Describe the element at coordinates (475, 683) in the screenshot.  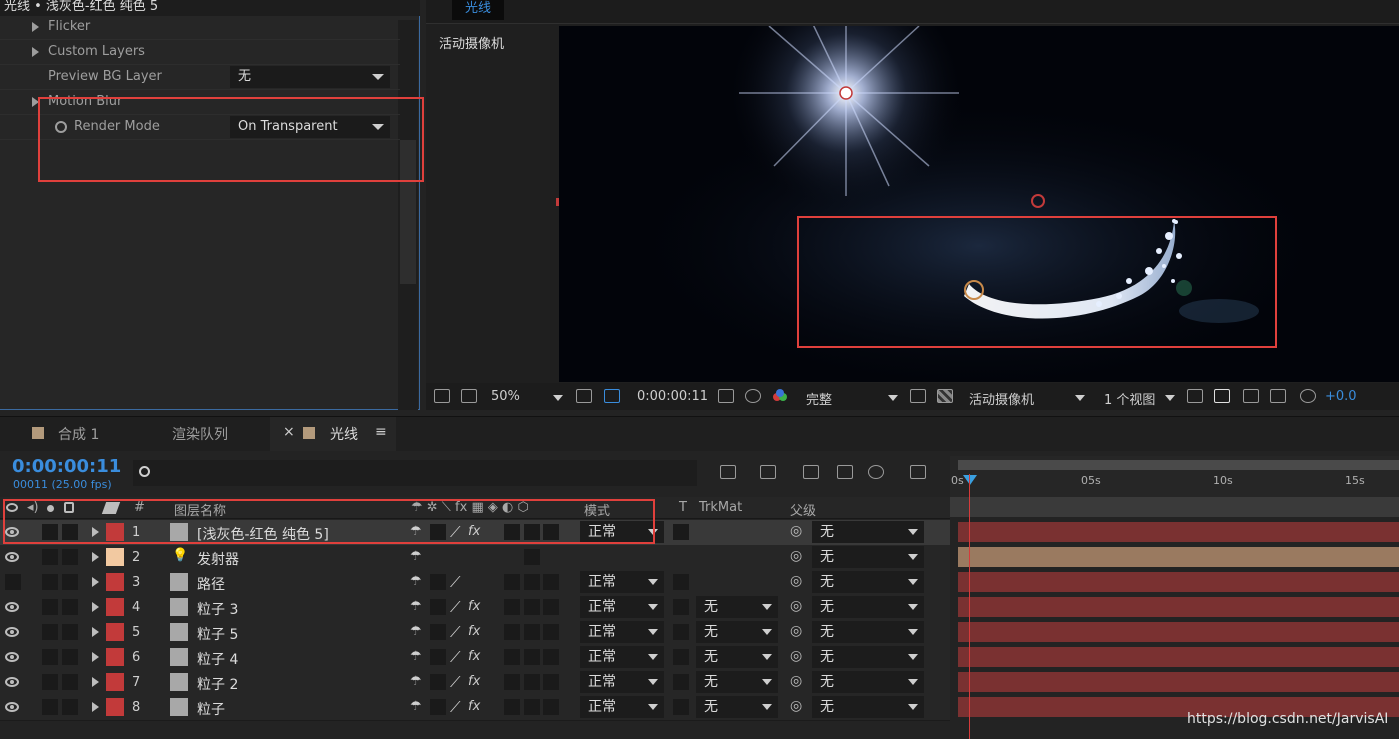
I see `layer-row: 7 粒子 2 ☂ ⟋ fx 正常 无 ◎ 无` at that location.